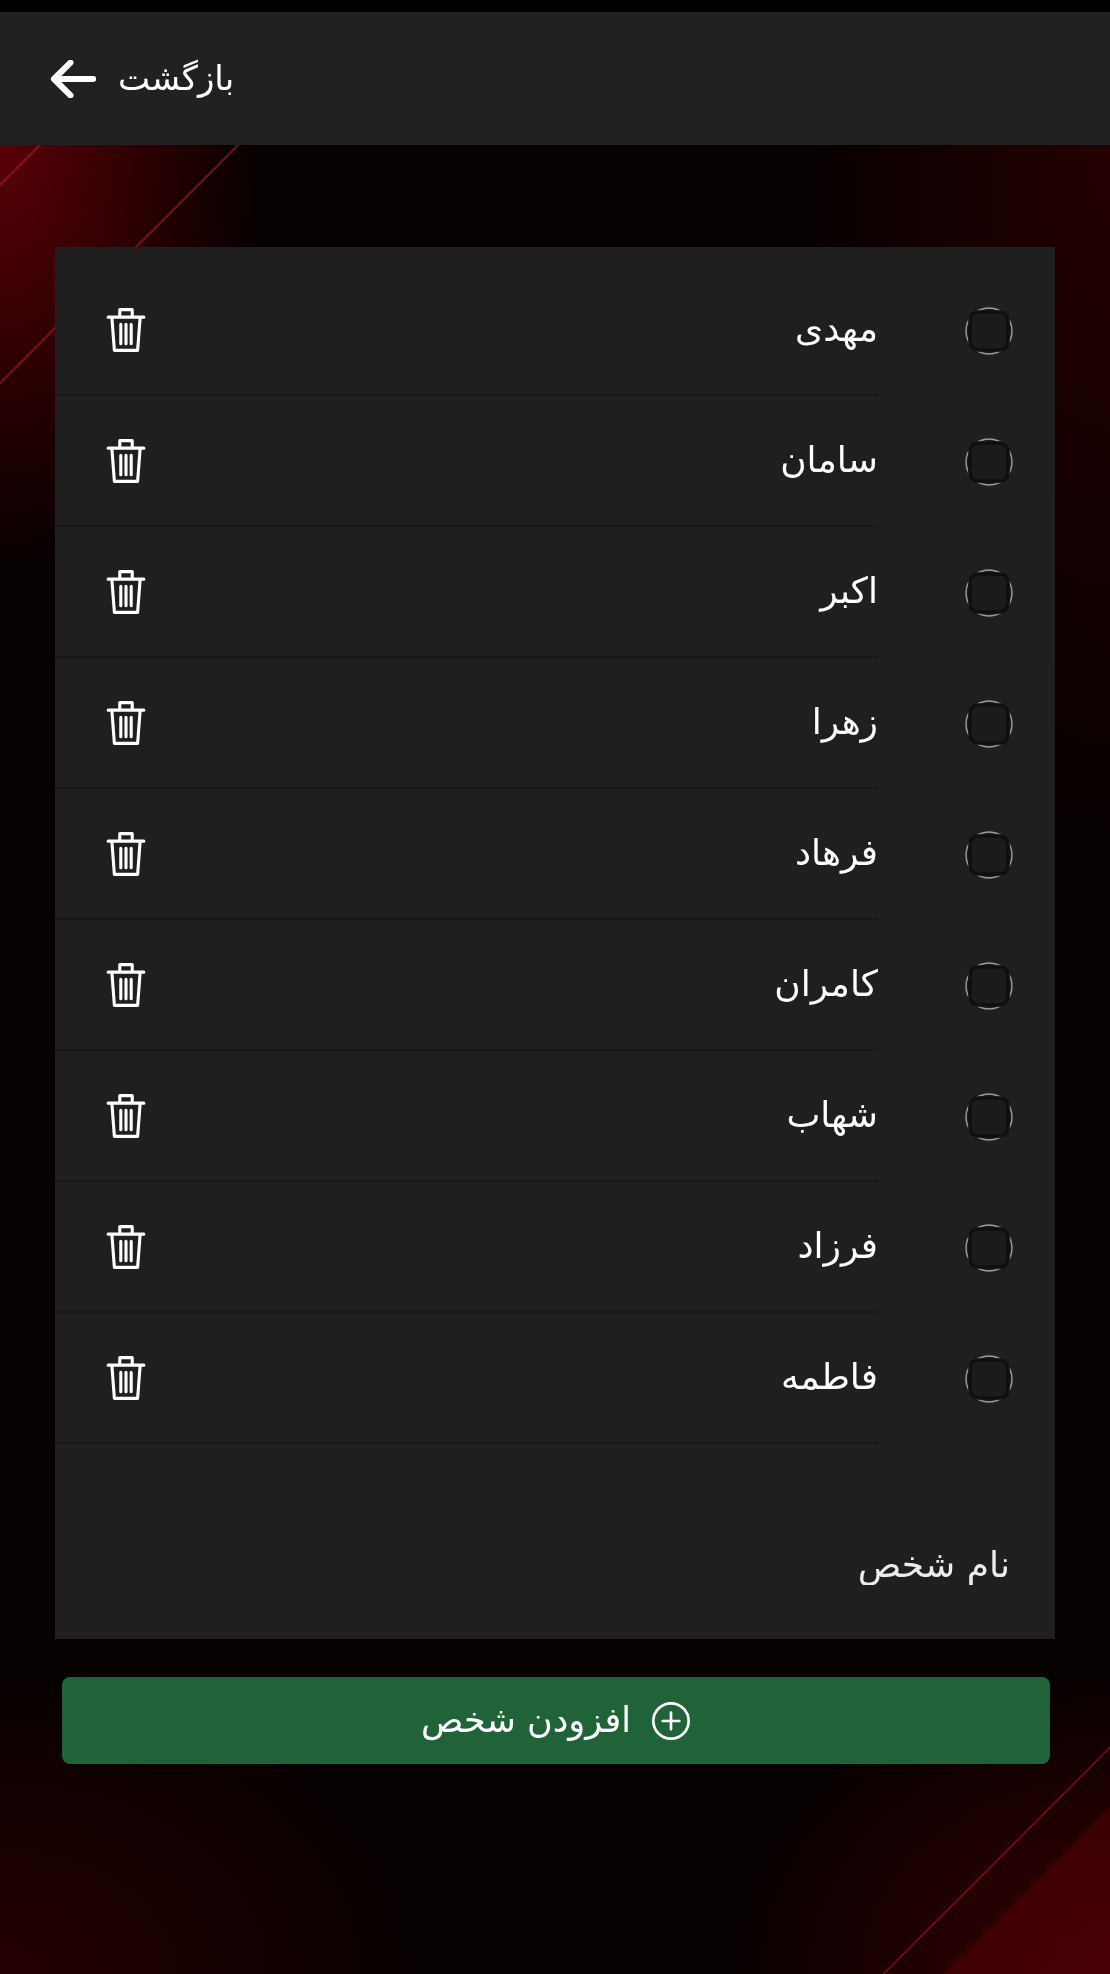 The image size is (1110, 1974). Describe the element at coordinates (832, 1115) in the screenshot. I see `person-name: شهاب` at that location.